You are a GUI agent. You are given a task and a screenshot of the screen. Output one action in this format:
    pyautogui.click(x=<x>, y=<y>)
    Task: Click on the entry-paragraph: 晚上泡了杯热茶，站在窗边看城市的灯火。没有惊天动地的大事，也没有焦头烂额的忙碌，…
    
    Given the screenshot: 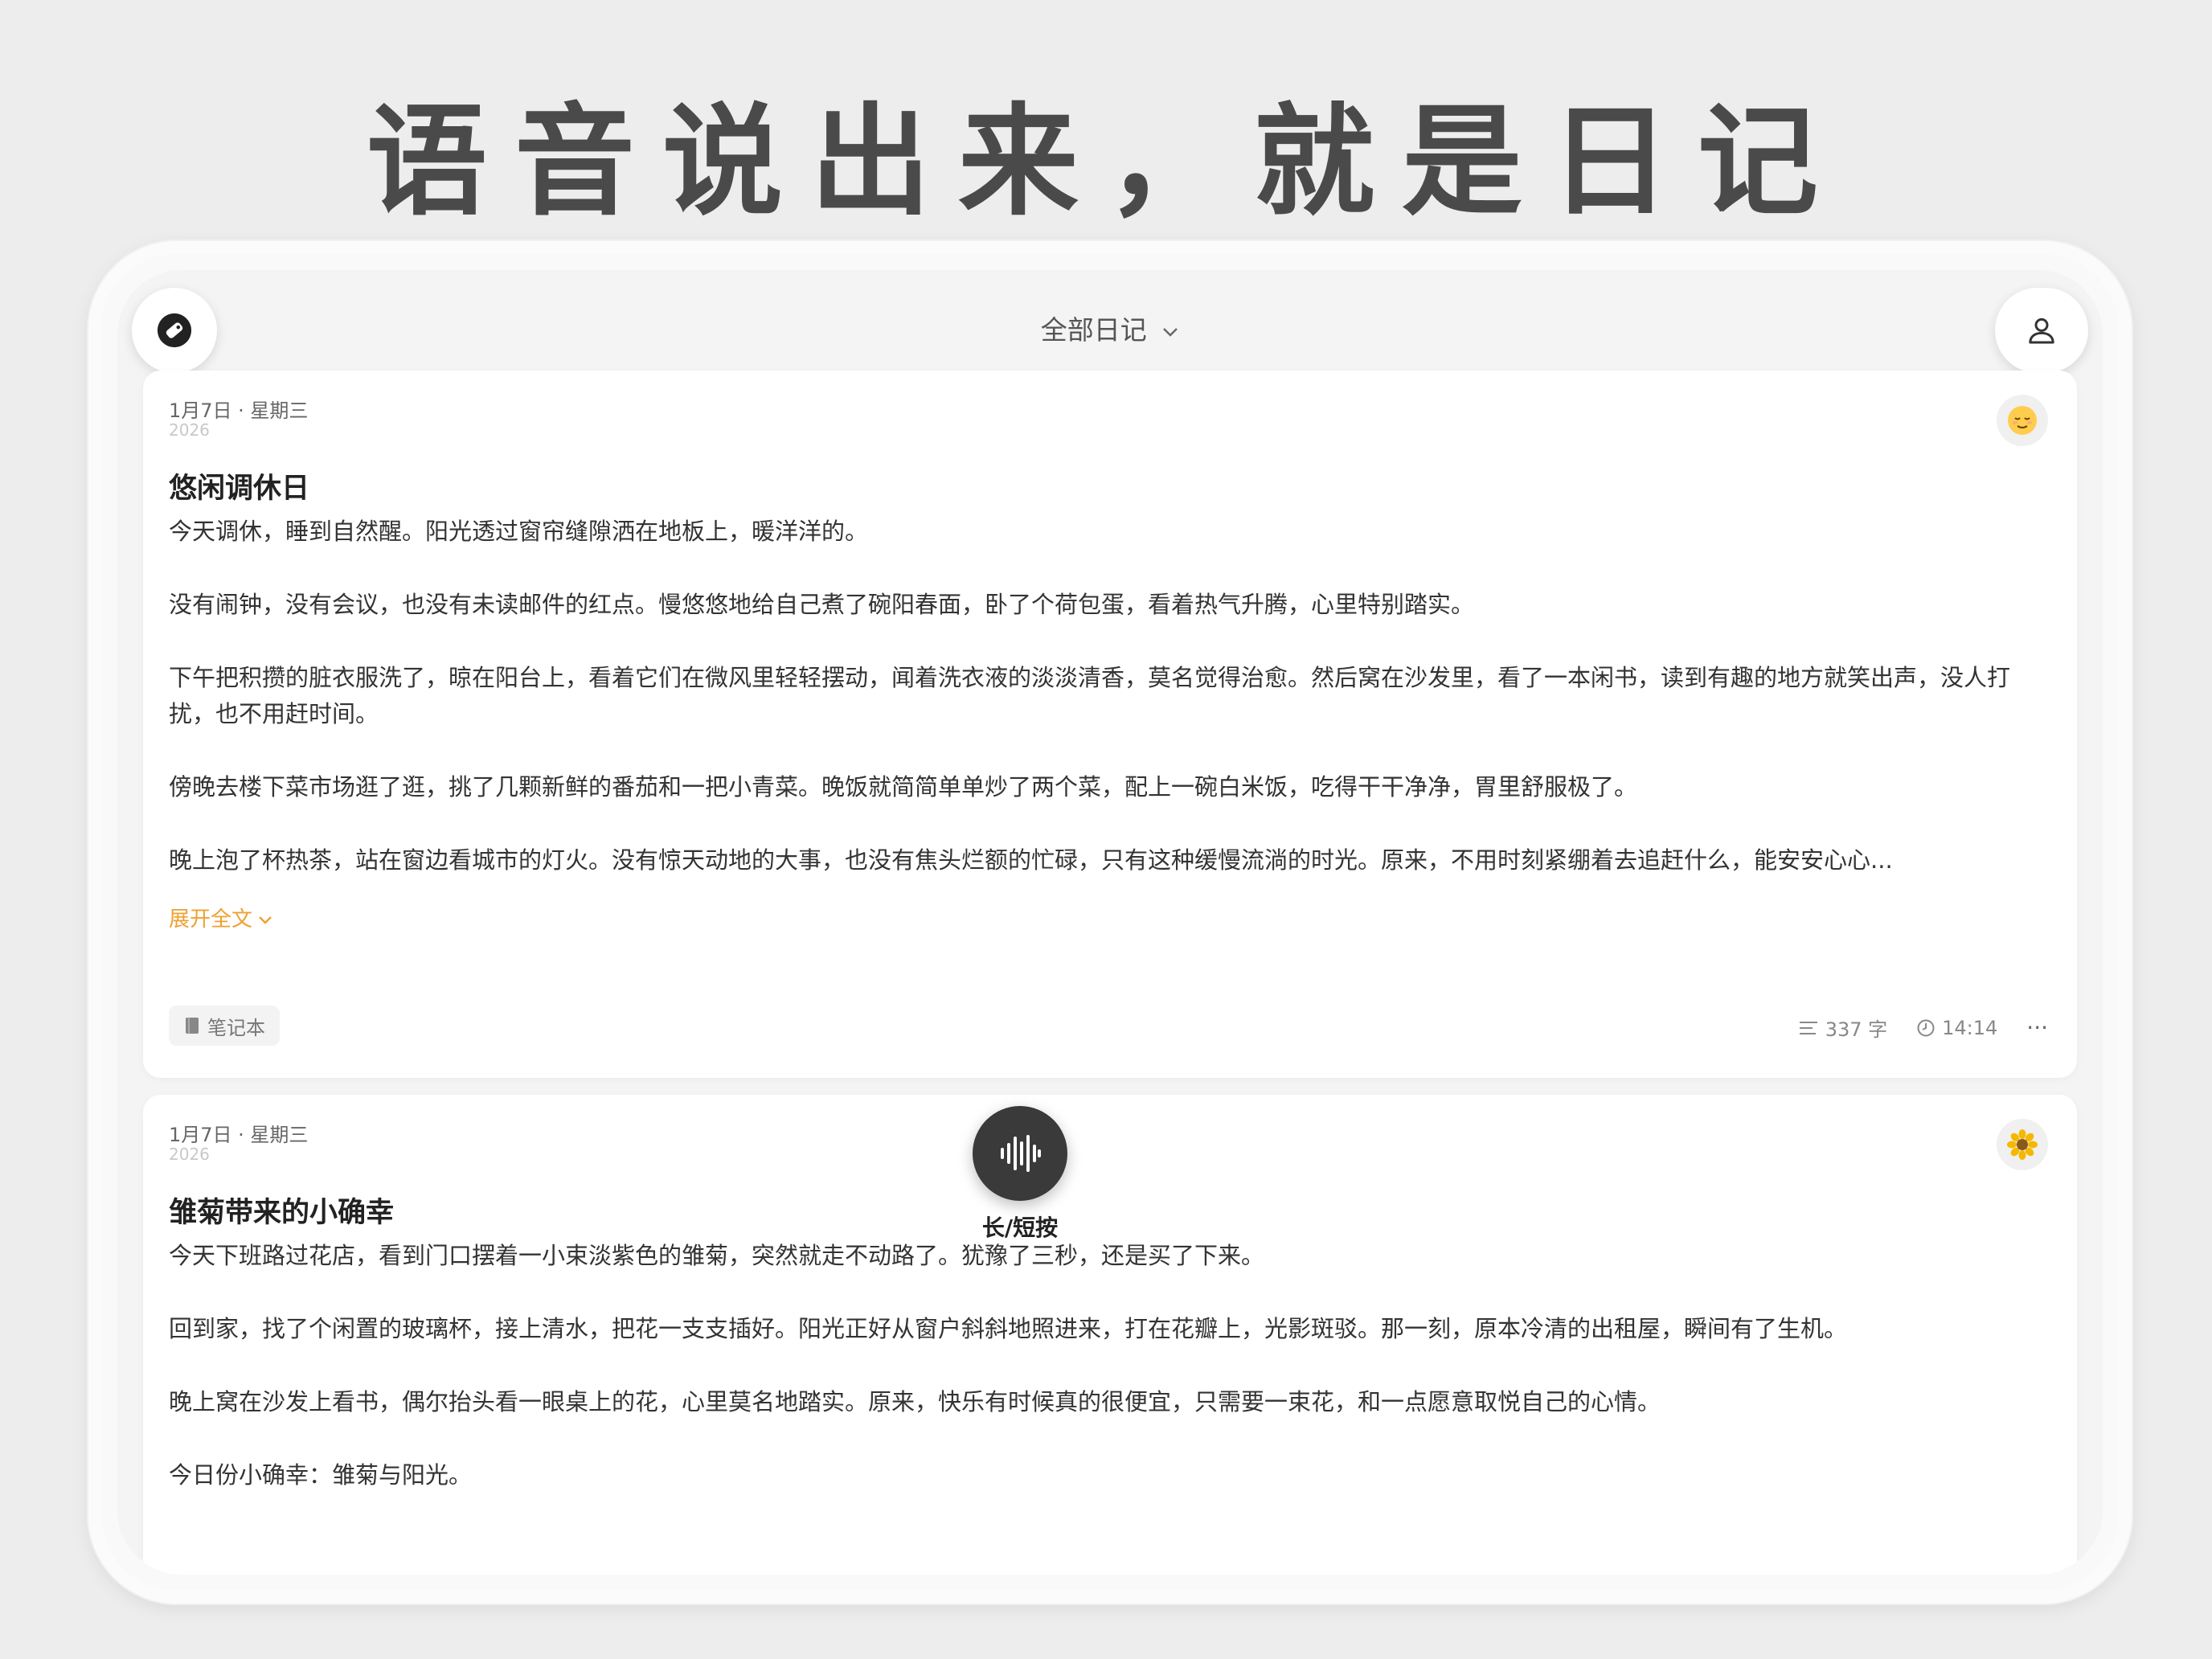 What is the action you would take?
    pyautogui.click(x=1031, y=860)
    